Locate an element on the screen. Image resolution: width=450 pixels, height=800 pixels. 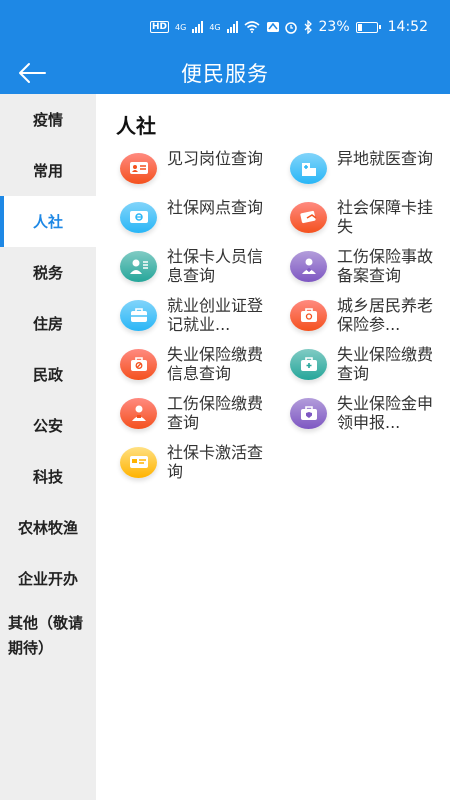
notification-icon is located at coordinates (272, 27).